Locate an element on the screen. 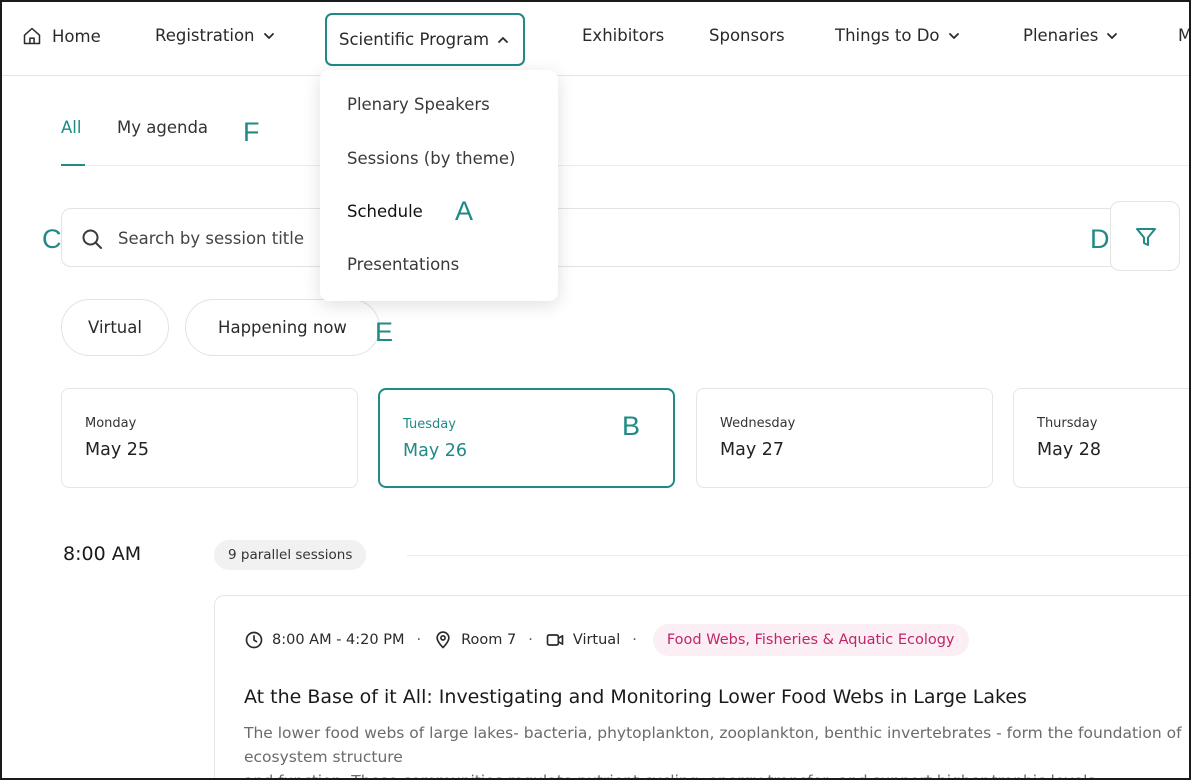 This screenshot has height=780, width=1191. day-card-wednesday: Wednesday May 27 is located at coordinates (844, 438).